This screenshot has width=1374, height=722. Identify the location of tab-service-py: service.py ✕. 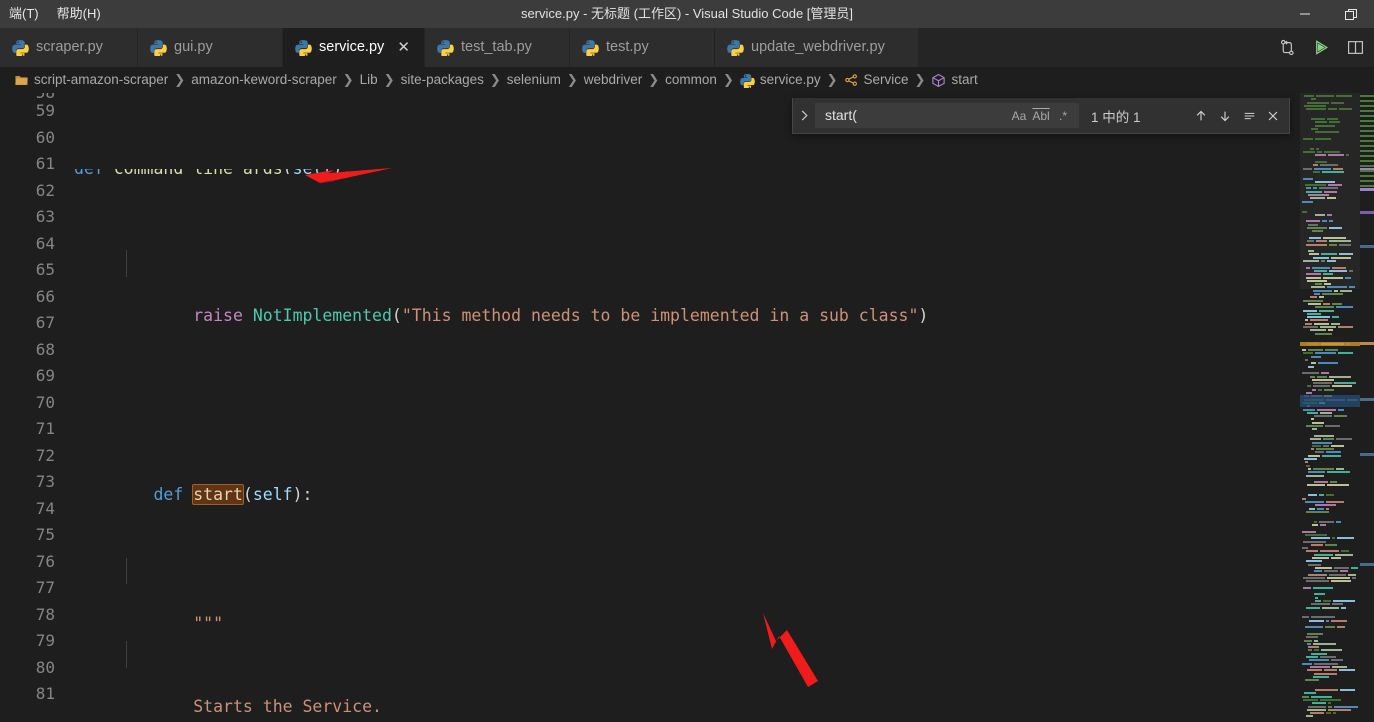
(354, 47).